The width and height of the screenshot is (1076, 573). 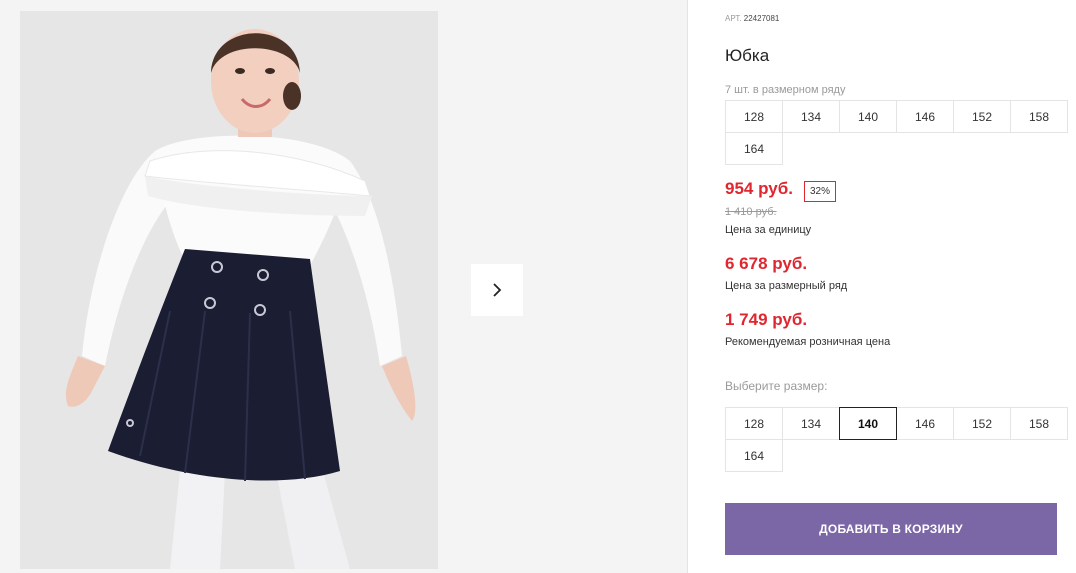 I want to click on size-row-cell: 158, so click(x=1039, y=116).